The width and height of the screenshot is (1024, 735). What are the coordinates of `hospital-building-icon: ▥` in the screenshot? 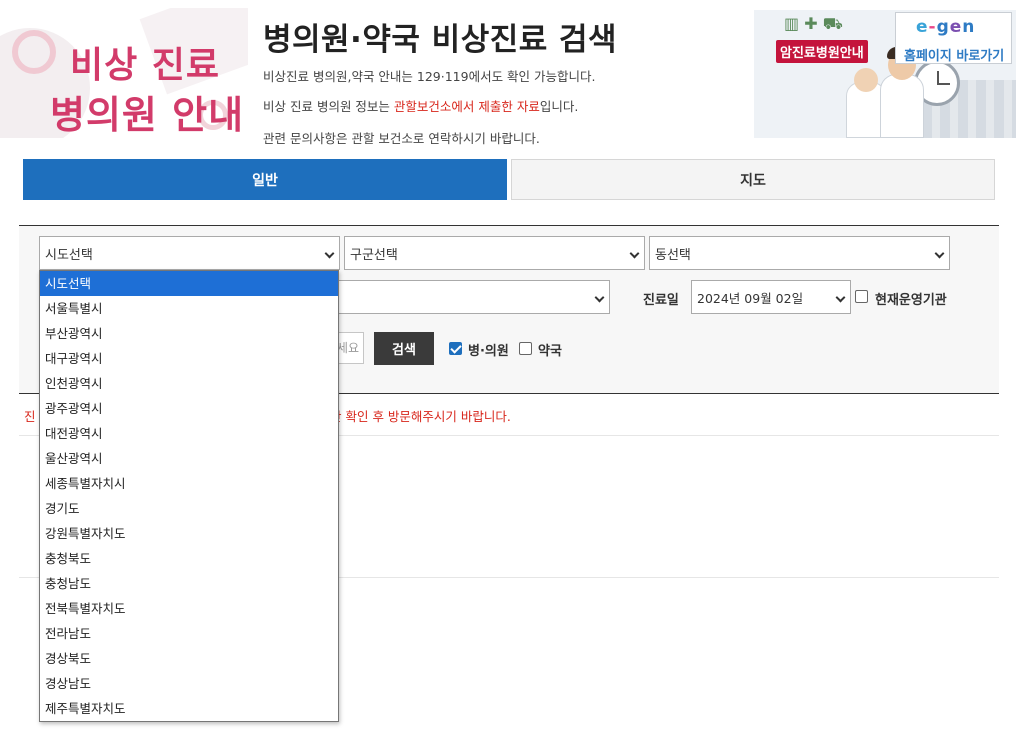 It's located at (792, 23).